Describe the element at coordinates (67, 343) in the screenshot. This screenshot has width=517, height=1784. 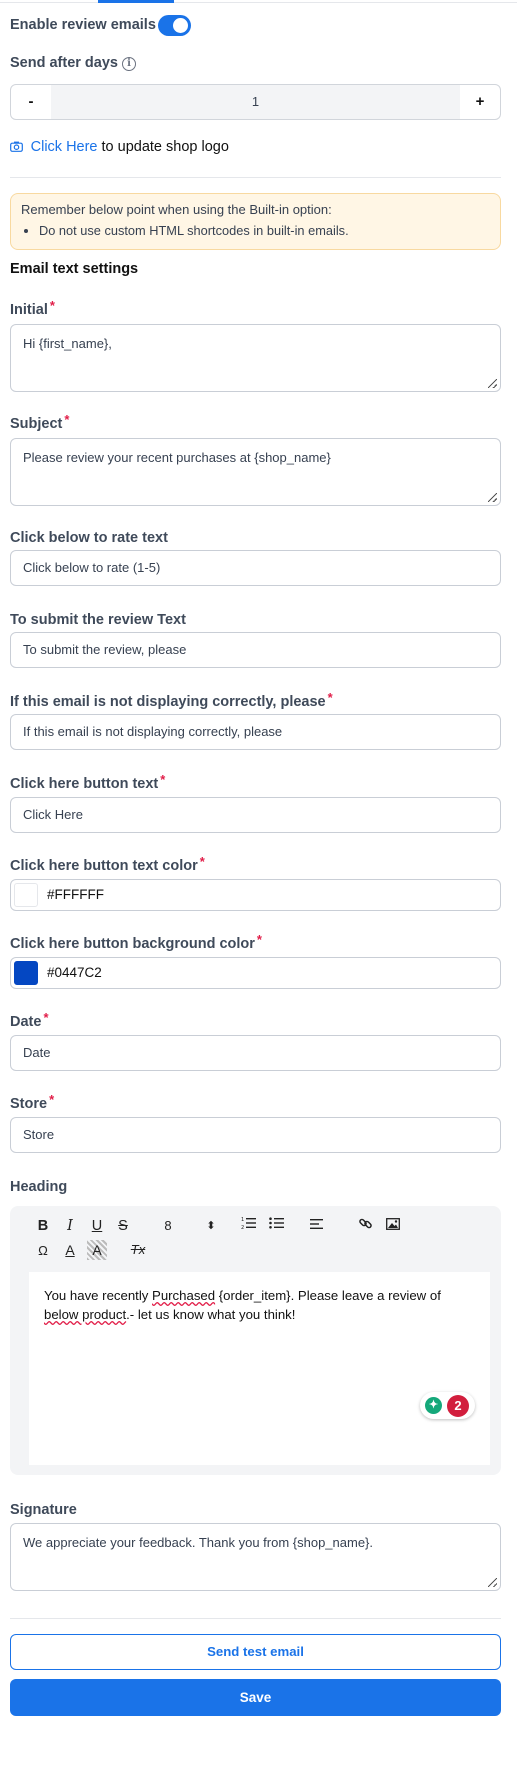
I see `initial-value: Hi {first_name},` at that location.